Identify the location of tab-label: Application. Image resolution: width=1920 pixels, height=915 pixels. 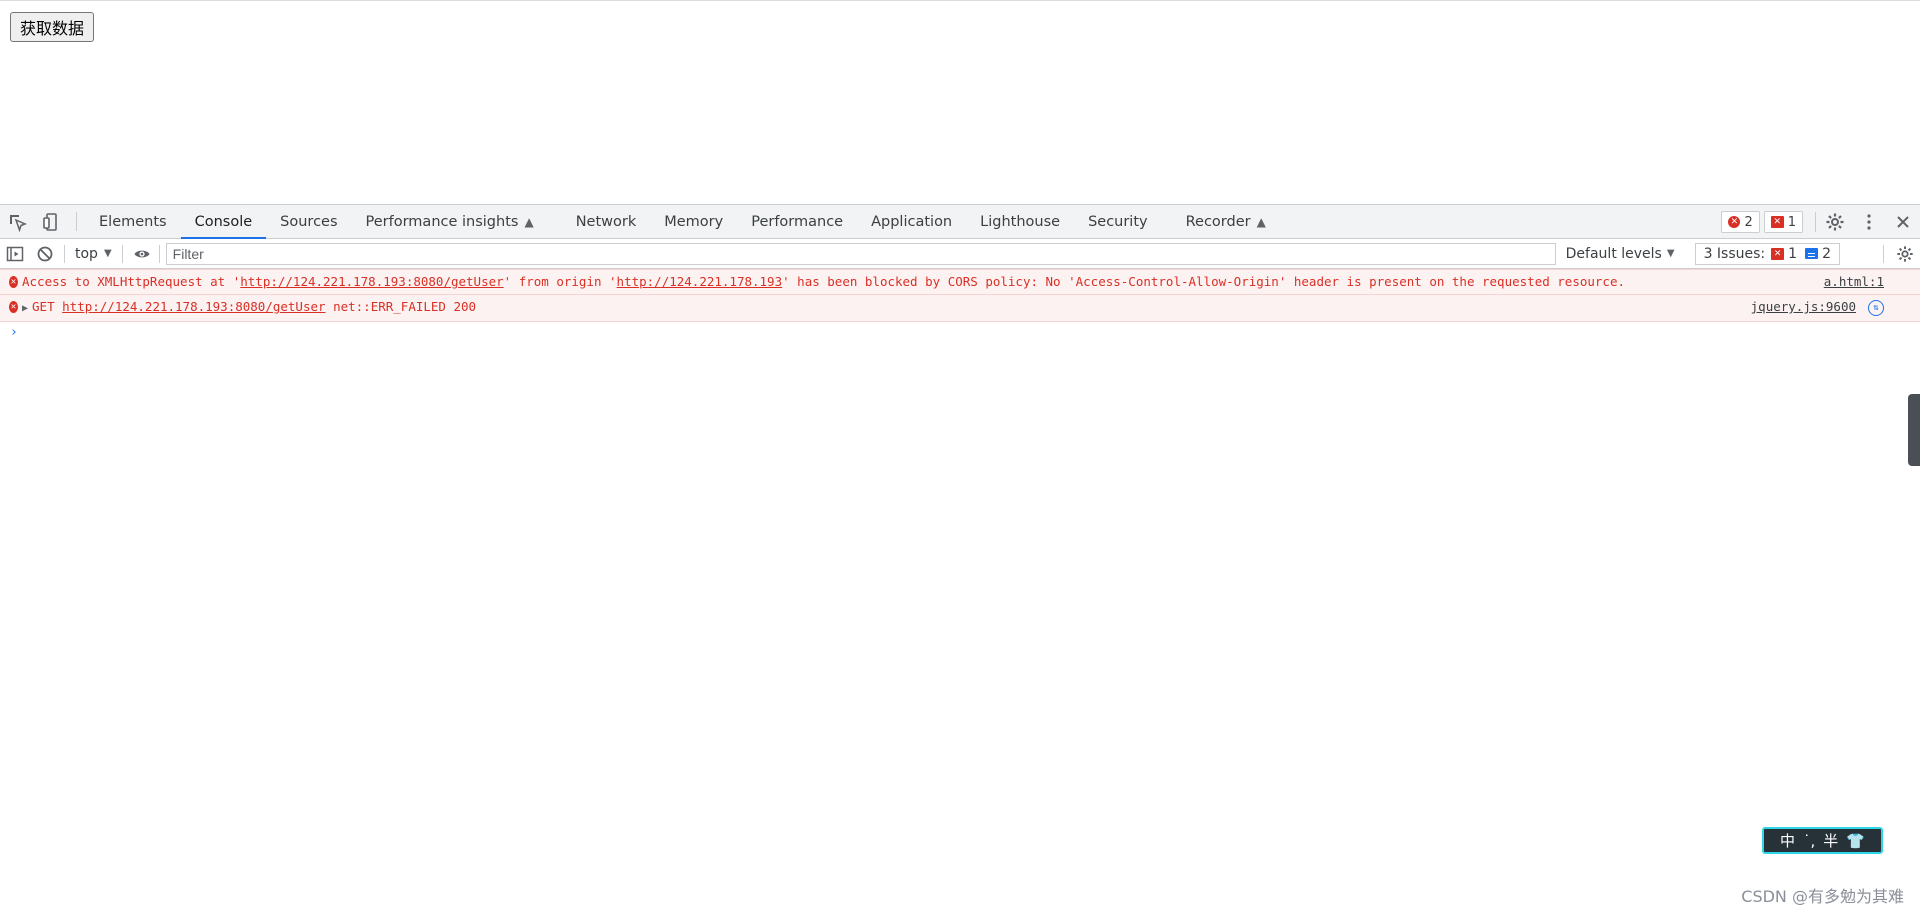
(912, 221).